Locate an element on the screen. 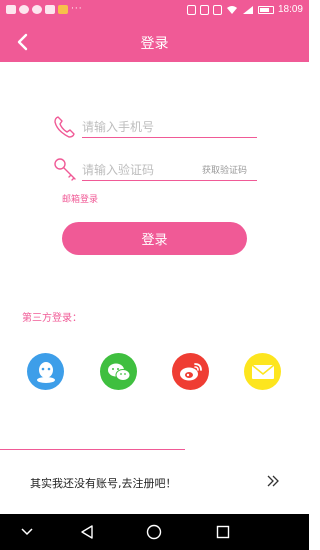 The width and height of the screenshot is (320, 550). triangle-back-icon is located at coordinates (87, 532).